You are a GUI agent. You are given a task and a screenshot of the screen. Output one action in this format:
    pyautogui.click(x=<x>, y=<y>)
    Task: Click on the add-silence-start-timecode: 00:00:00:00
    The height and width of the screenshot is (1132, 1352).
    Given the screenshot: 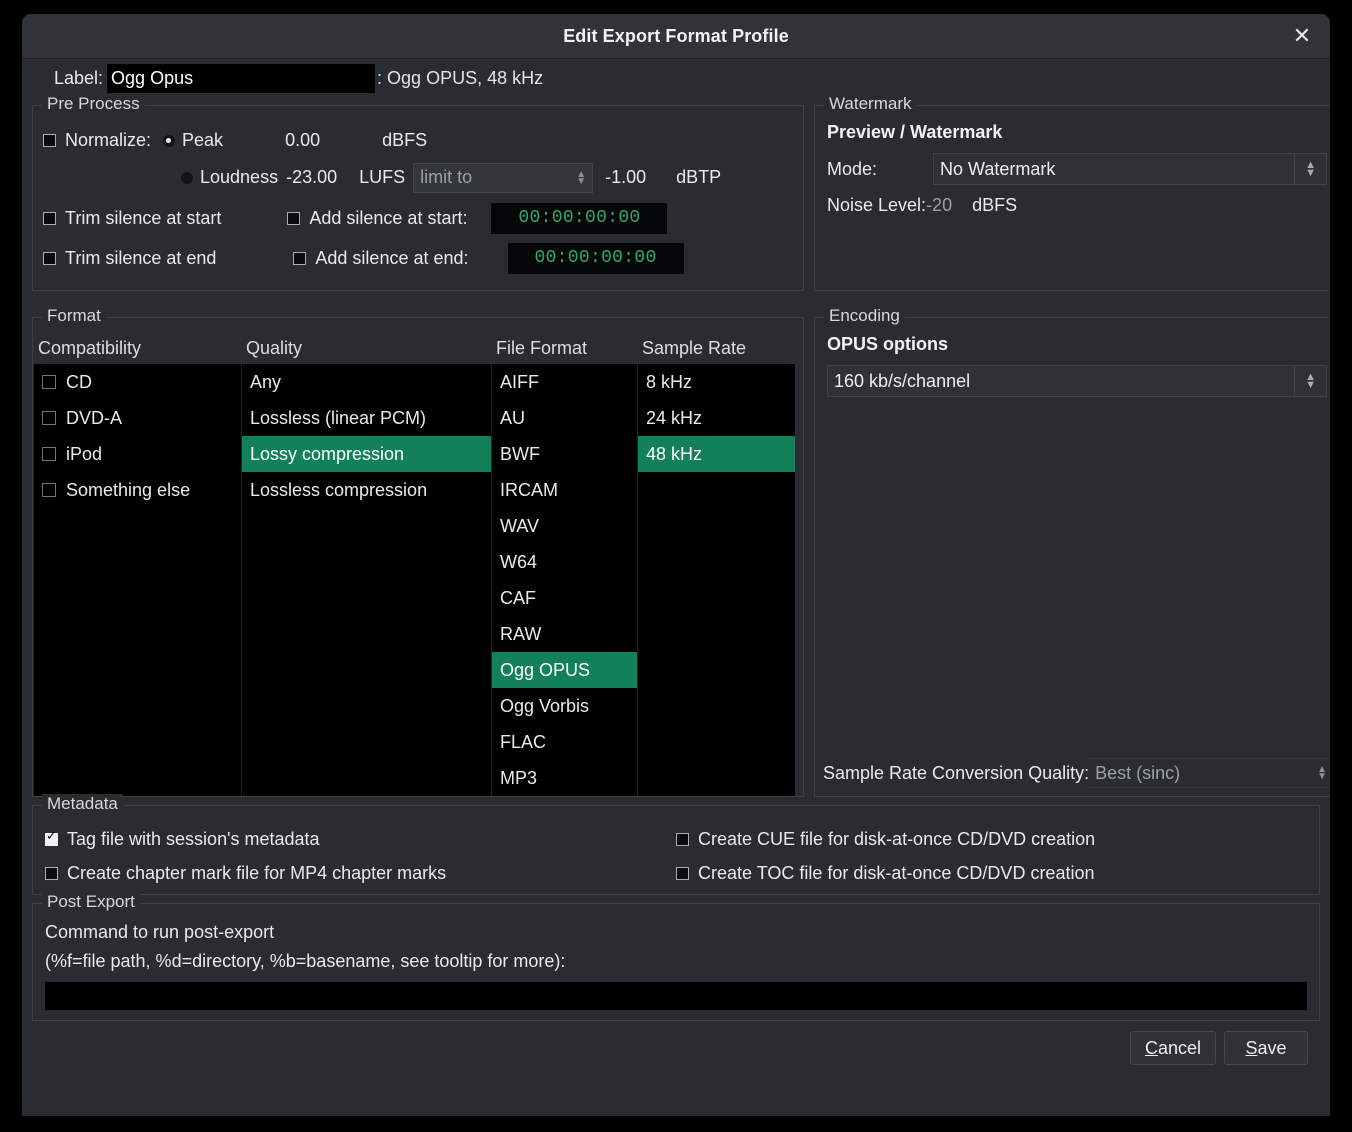 What is the action you would take?
    pyautogui.click(x=579, y=218)
    